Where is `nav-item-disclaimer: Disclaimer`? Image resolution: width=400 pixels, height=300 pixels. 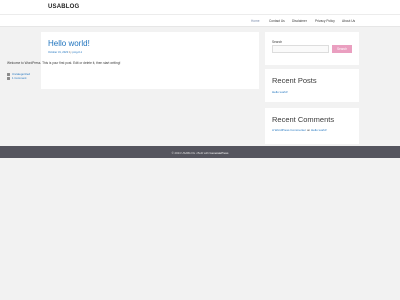
nav-item-disclaimer: Disclaimer is located at coordinates (299, 21).